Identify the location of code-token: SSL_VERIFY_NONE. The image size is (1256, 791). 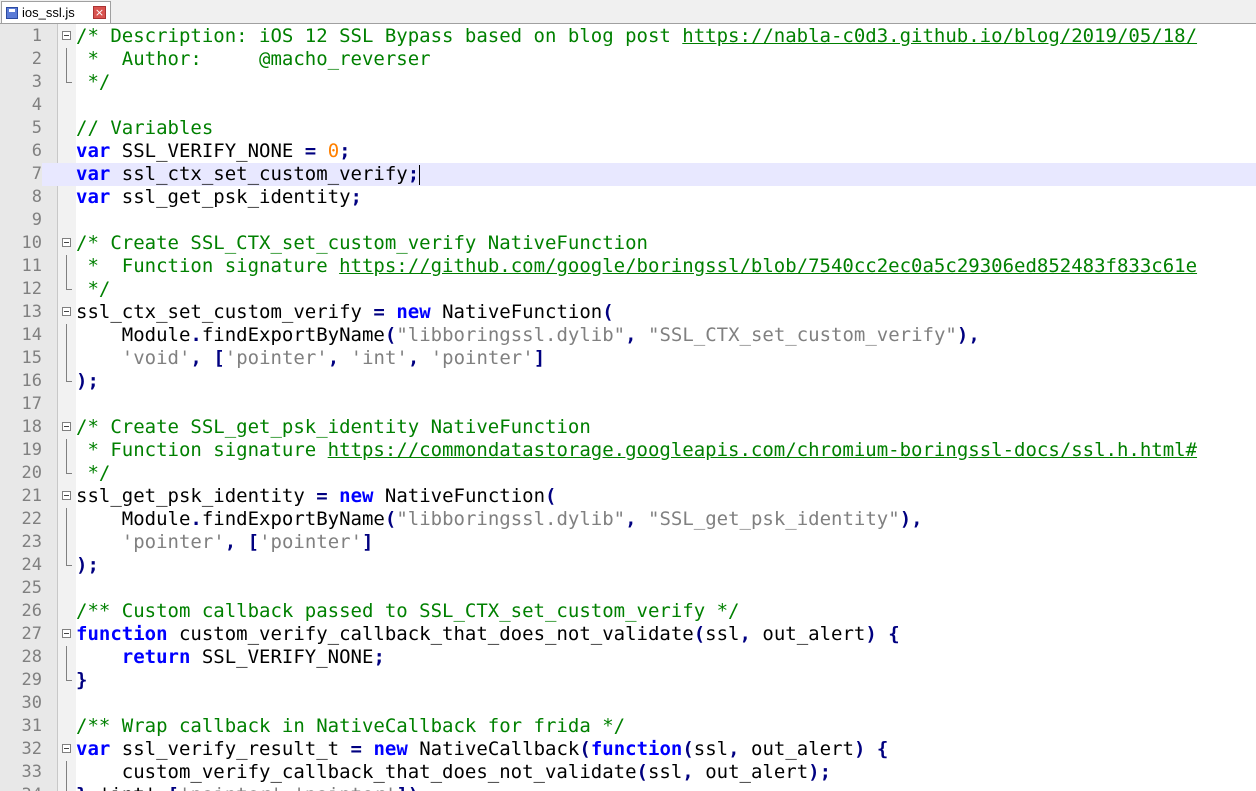
(282, 657).